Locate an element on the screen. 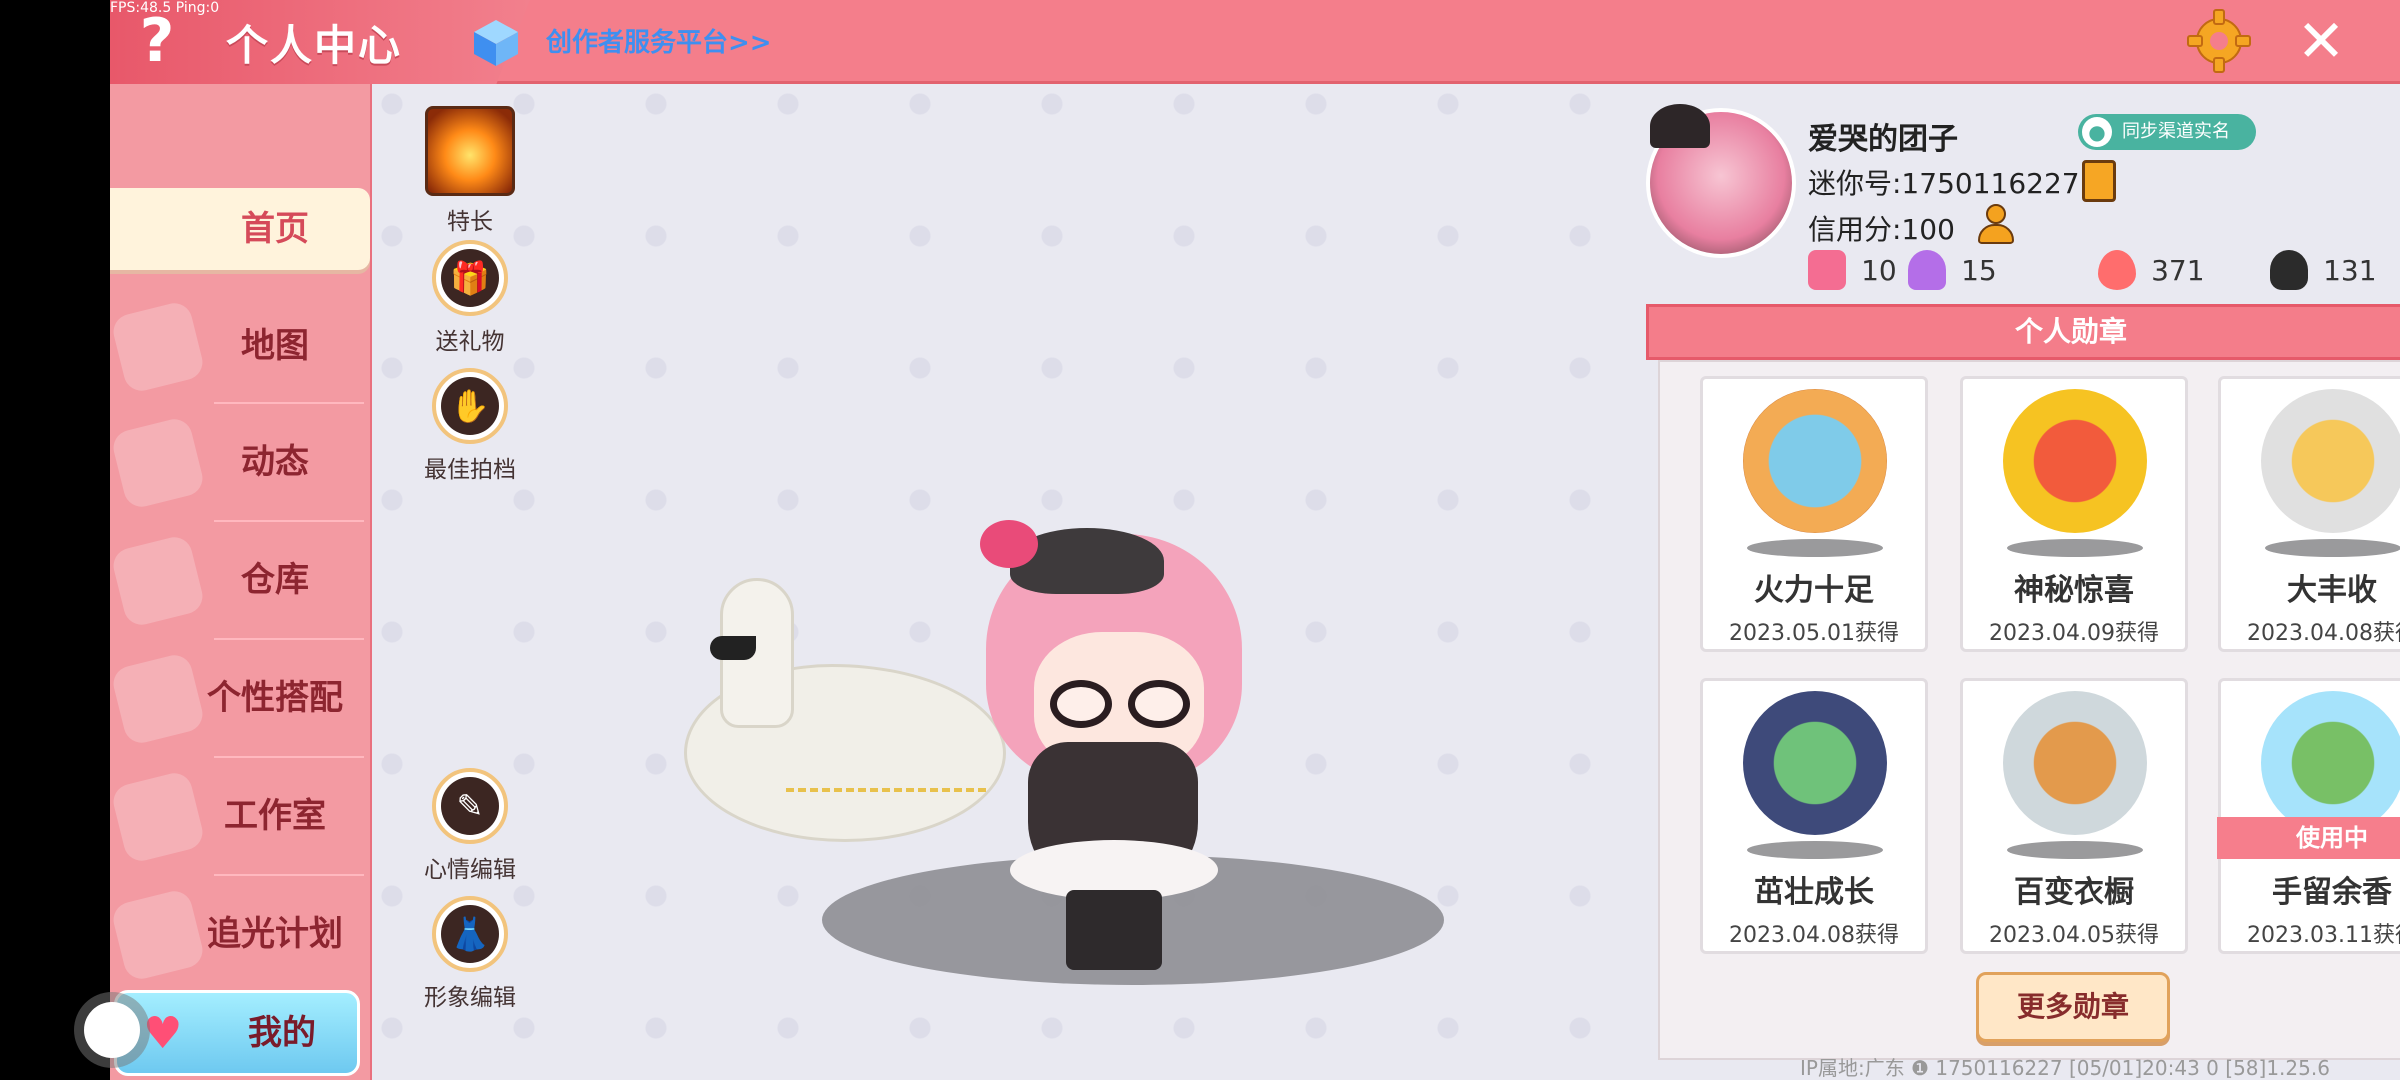 The width and height of the screenshot is (2400, 1080). sidebar-item-storage: 仓库 is located at coordinates (241, 580).